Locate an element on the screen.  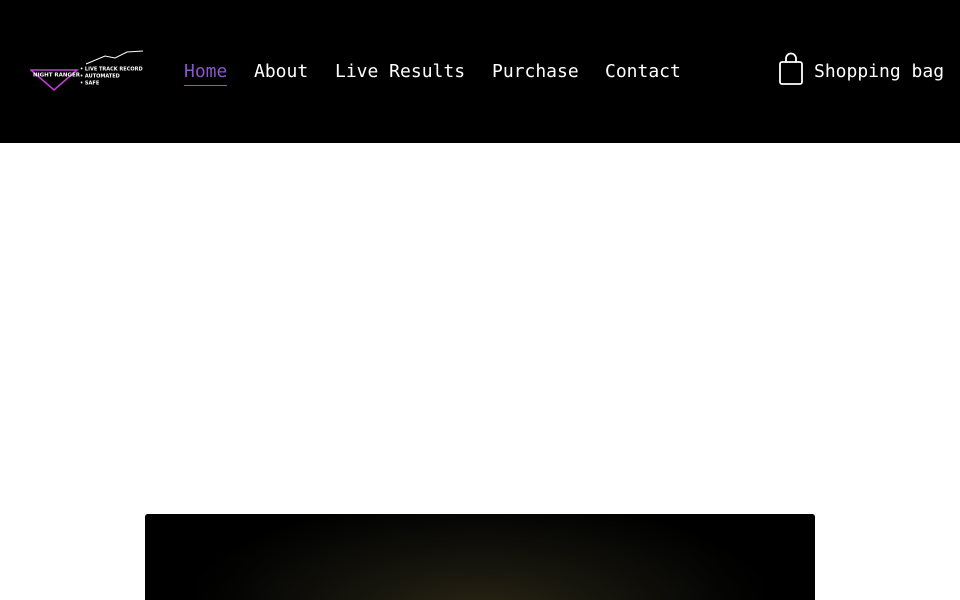
hero-vignette is located at coordinates (480, 557).